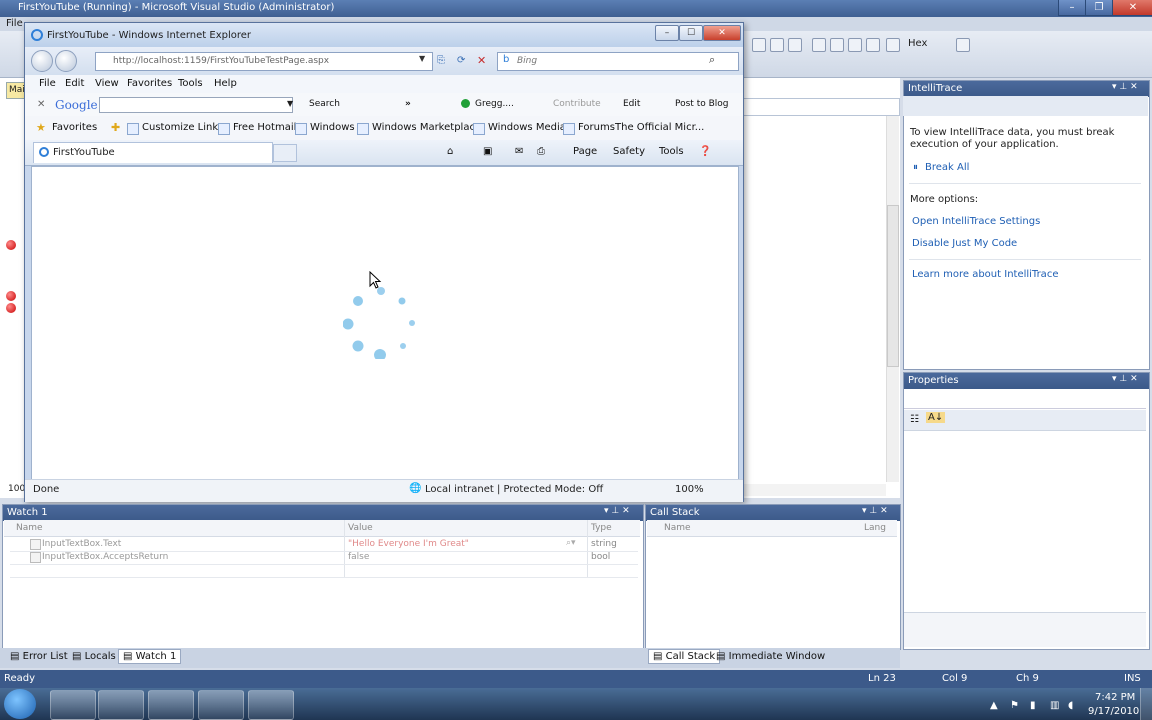  Describe the element at coordinates (115, 127) in the screenshot. I see `add-favorite-icon: ✚` at that location.